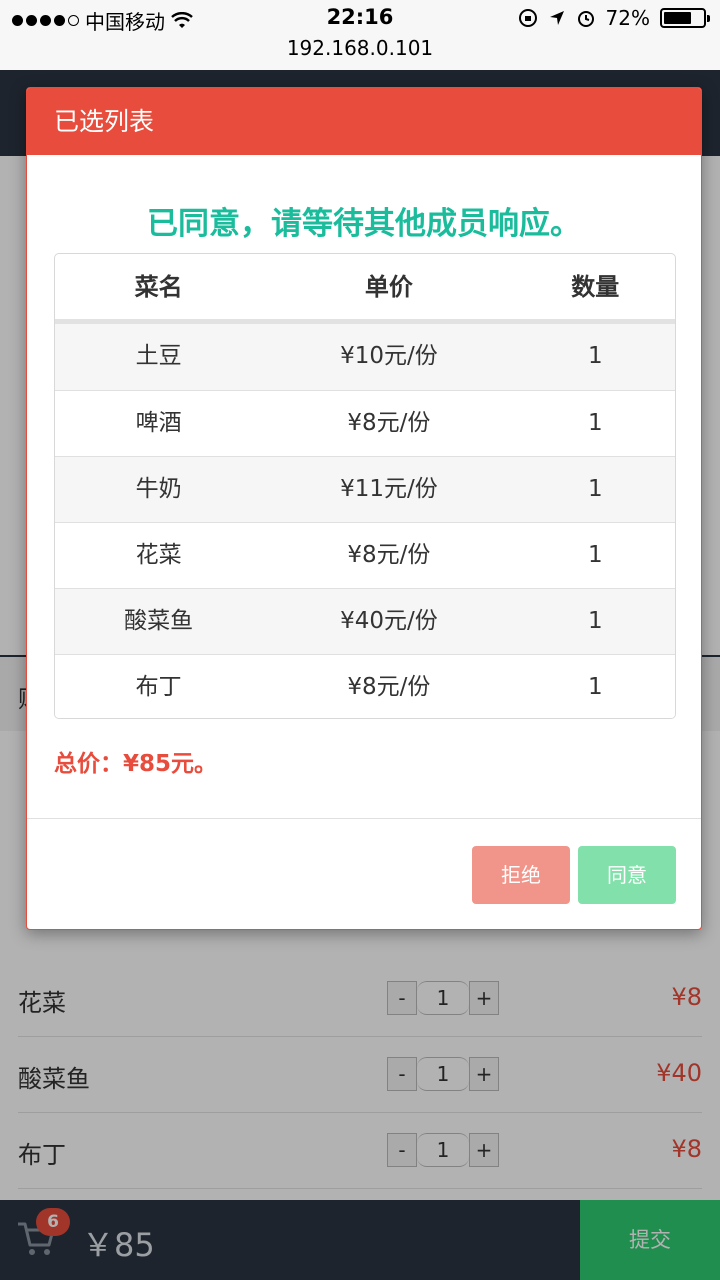 The width and height of the screenshot is (720, 1280). What do you see at coordinates (364, 818) in the screenshot?
I see `footer-divider` at bounding box center [364, 818].